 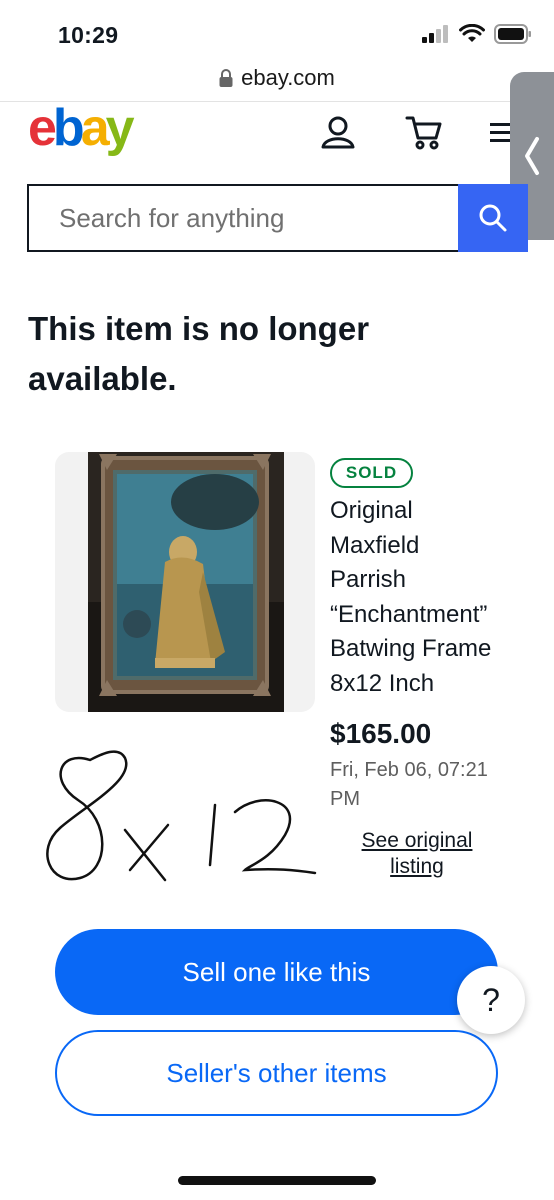 I want to click on logo-letter: e, so click(x=42, y=128).